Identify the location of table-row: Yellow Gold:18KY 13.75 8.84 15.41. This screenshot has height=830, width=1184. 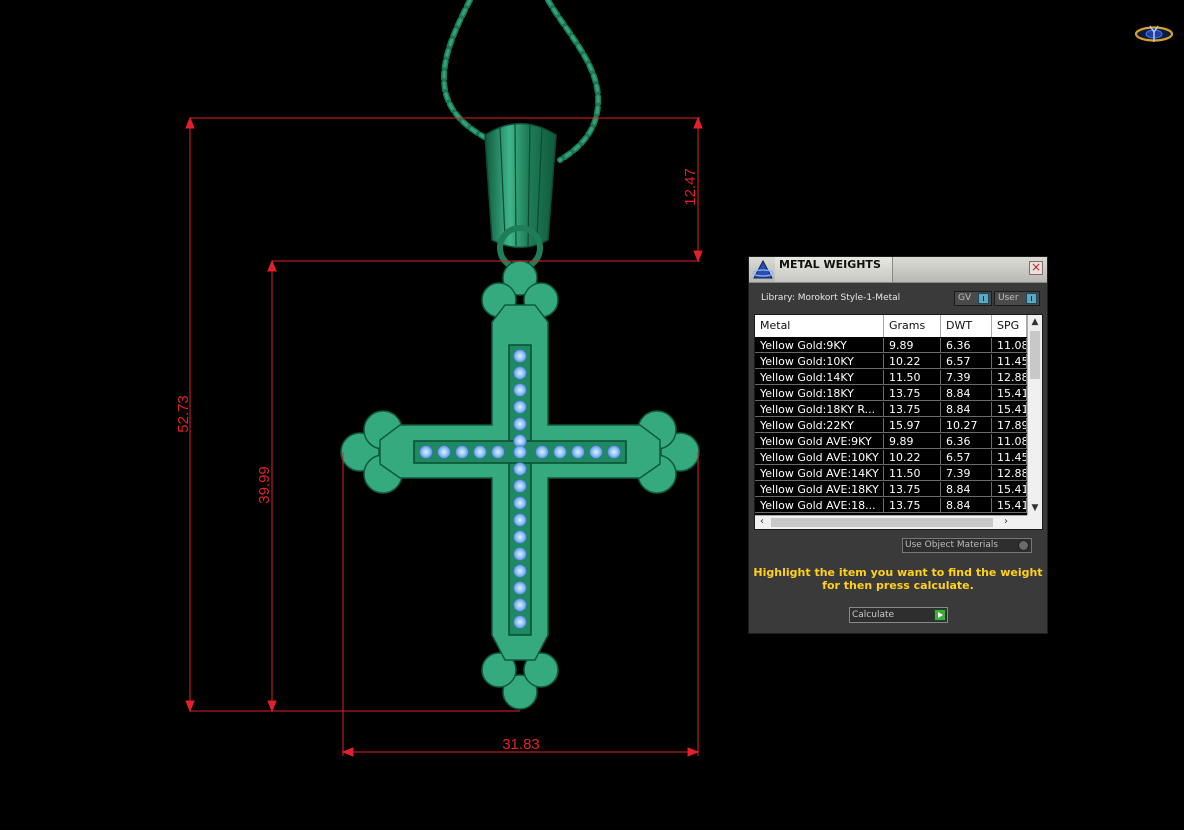
(891, 394).